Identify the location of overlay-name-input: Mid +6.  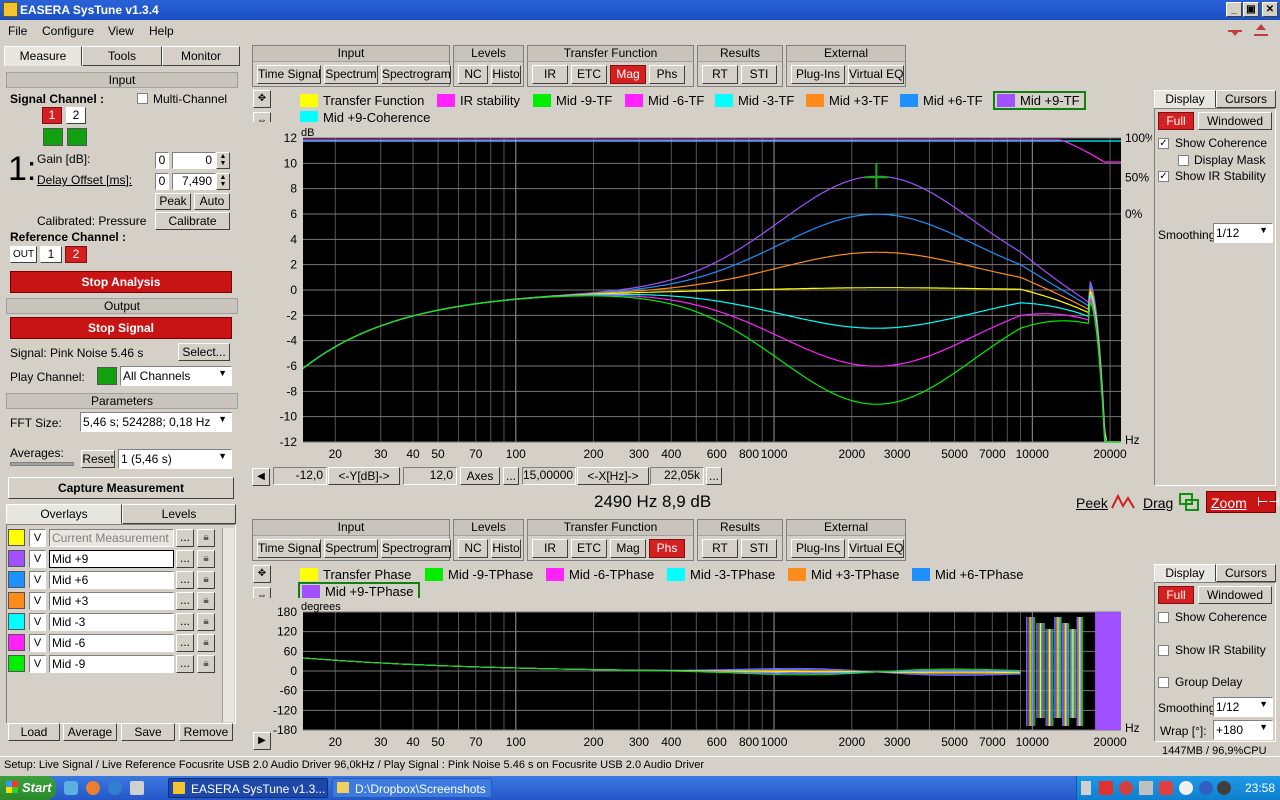
(111, 580).